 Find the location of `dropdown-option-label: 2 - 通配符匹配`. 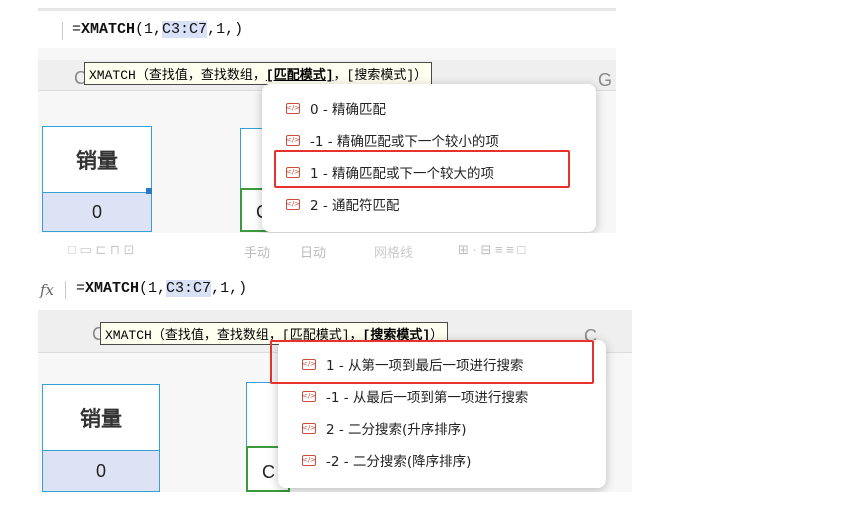

dropdown-option-label: 2 - 通配符匹配 is located at coordinates (355, 206).